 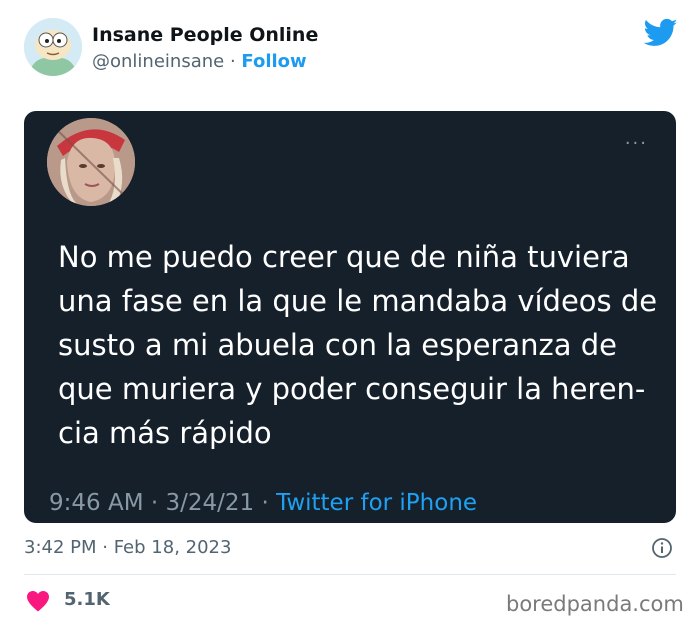 I want to click on author-handle-row: @onlineinsane · Follow, so click(x=199, y=61).